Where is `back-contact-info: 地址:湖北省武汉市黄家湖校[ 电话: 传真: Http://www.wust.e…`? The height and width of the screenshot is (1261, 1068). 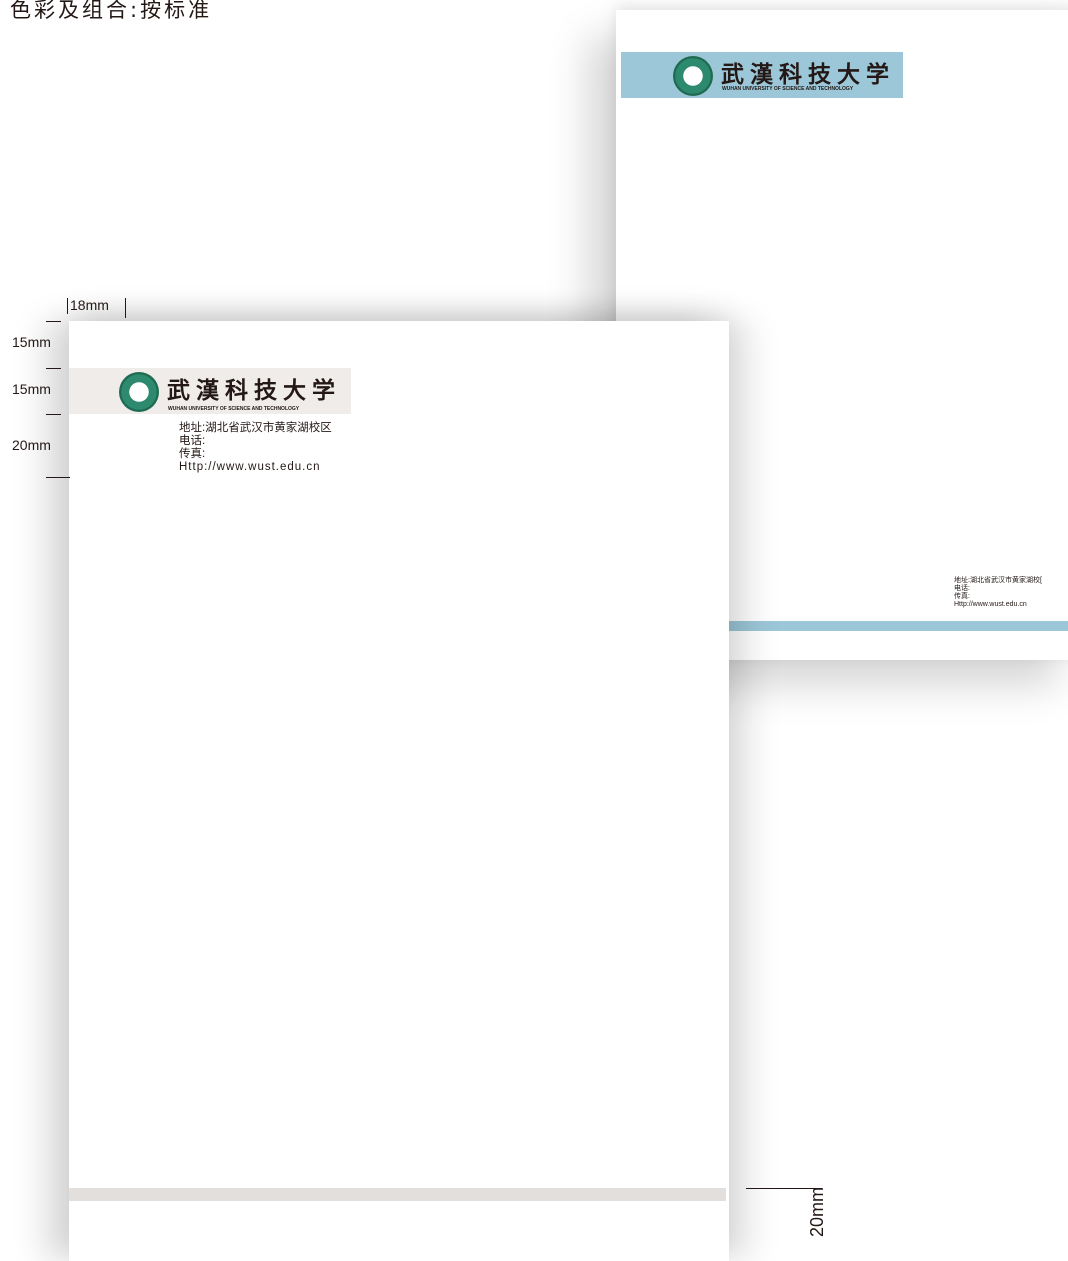
back-contact-info: 地址:湖北省武汉市黄家湖校[ 电话: 传真: Http://www.wust.e… is located at coordinates (998, 593).